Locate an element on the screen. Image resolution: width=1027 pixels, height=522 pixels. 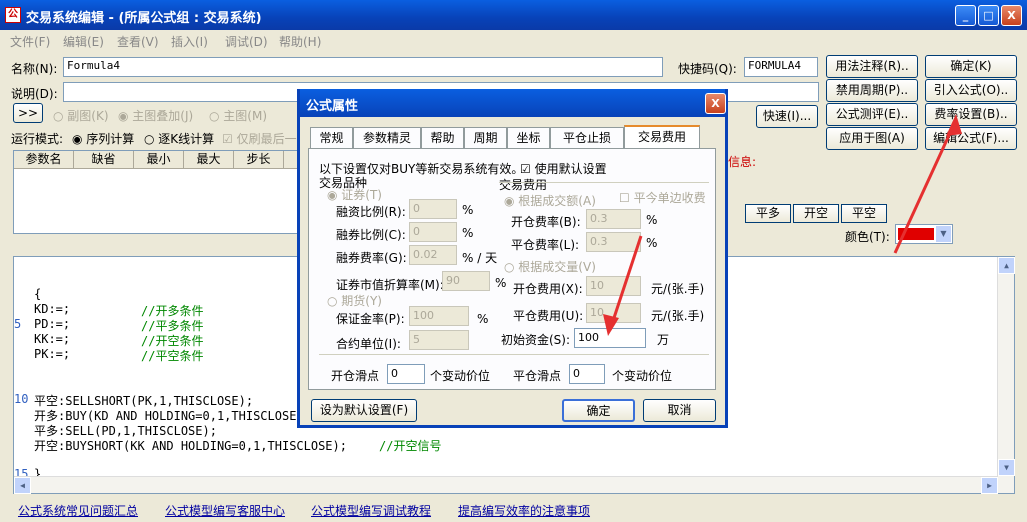
arrow-to-fee-button is located at coordinates (925, 186).